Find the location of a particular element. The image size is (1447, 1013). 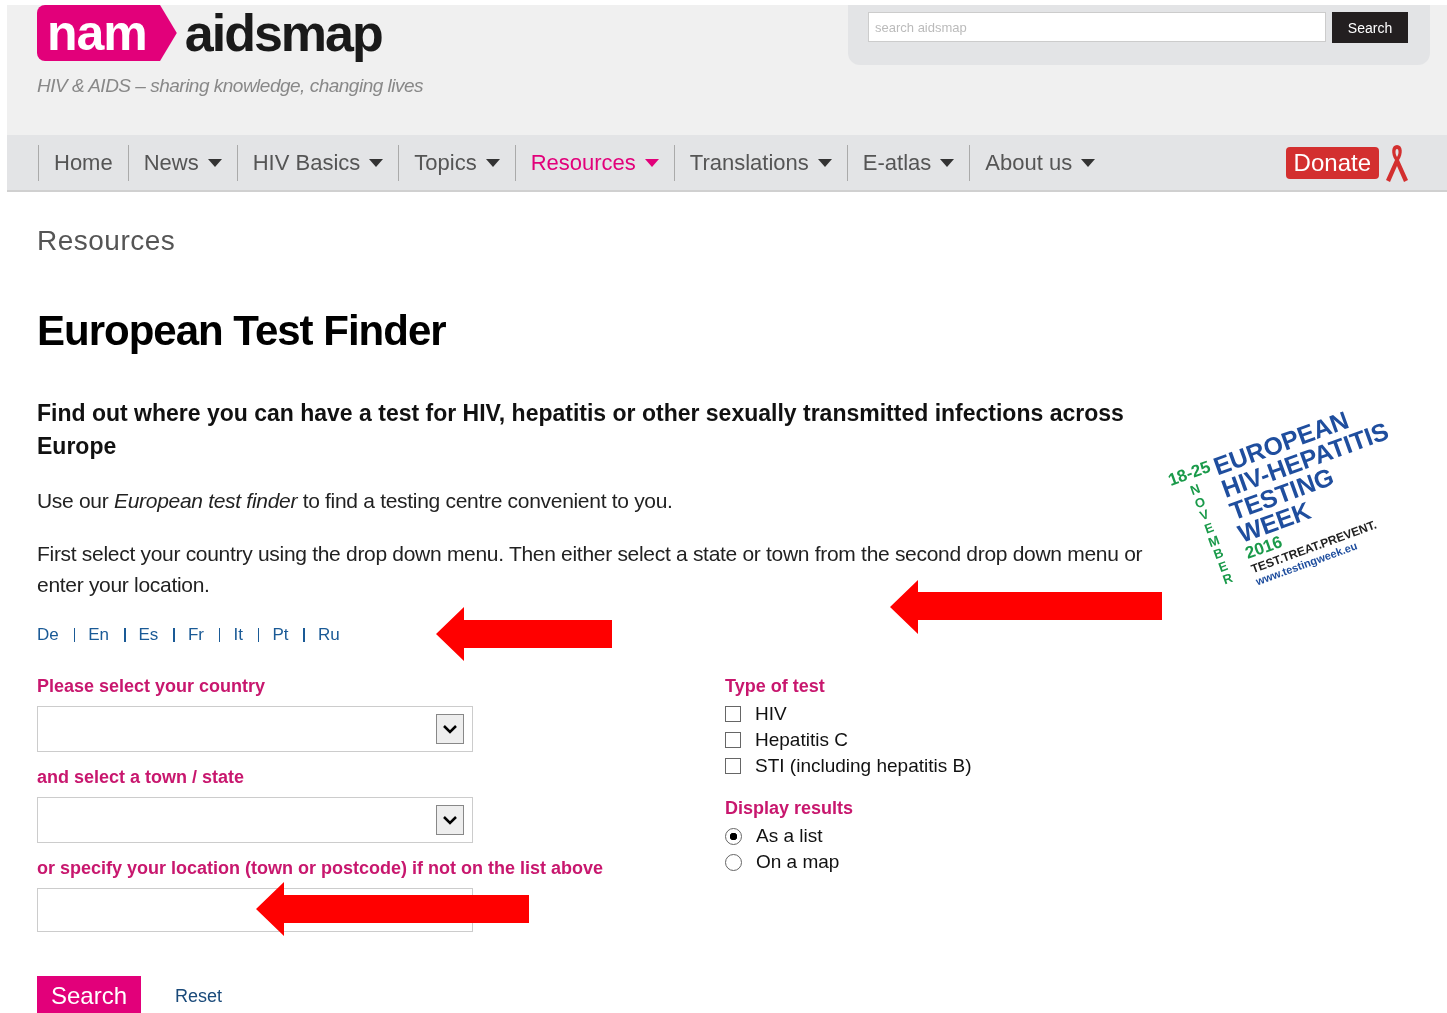

intro-paragraph: First select your country using the drop down menu. Then either select a state or town from the second drop down menu or enter your location. is located at coordinates (590, 569).